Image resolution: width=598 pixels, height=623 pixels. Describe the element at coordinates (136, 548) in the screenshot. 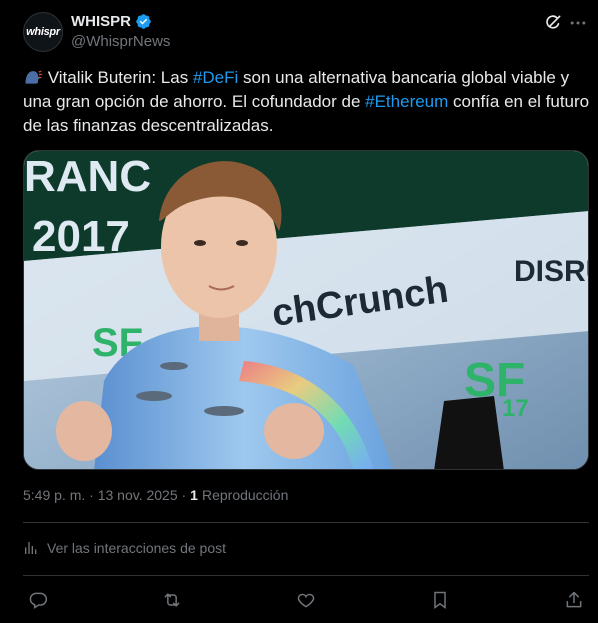

I see `view-interactions-label: Ver las interacciones de post` at that location.